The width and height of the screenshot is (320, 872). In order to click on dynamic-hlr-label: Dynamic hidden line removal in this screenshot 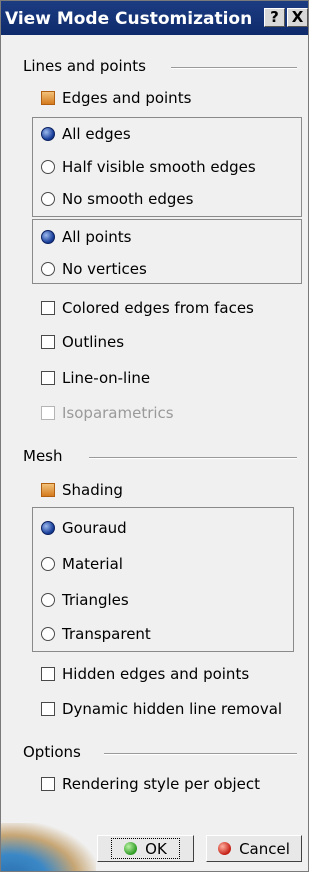, I will do `click(172, 709)`.